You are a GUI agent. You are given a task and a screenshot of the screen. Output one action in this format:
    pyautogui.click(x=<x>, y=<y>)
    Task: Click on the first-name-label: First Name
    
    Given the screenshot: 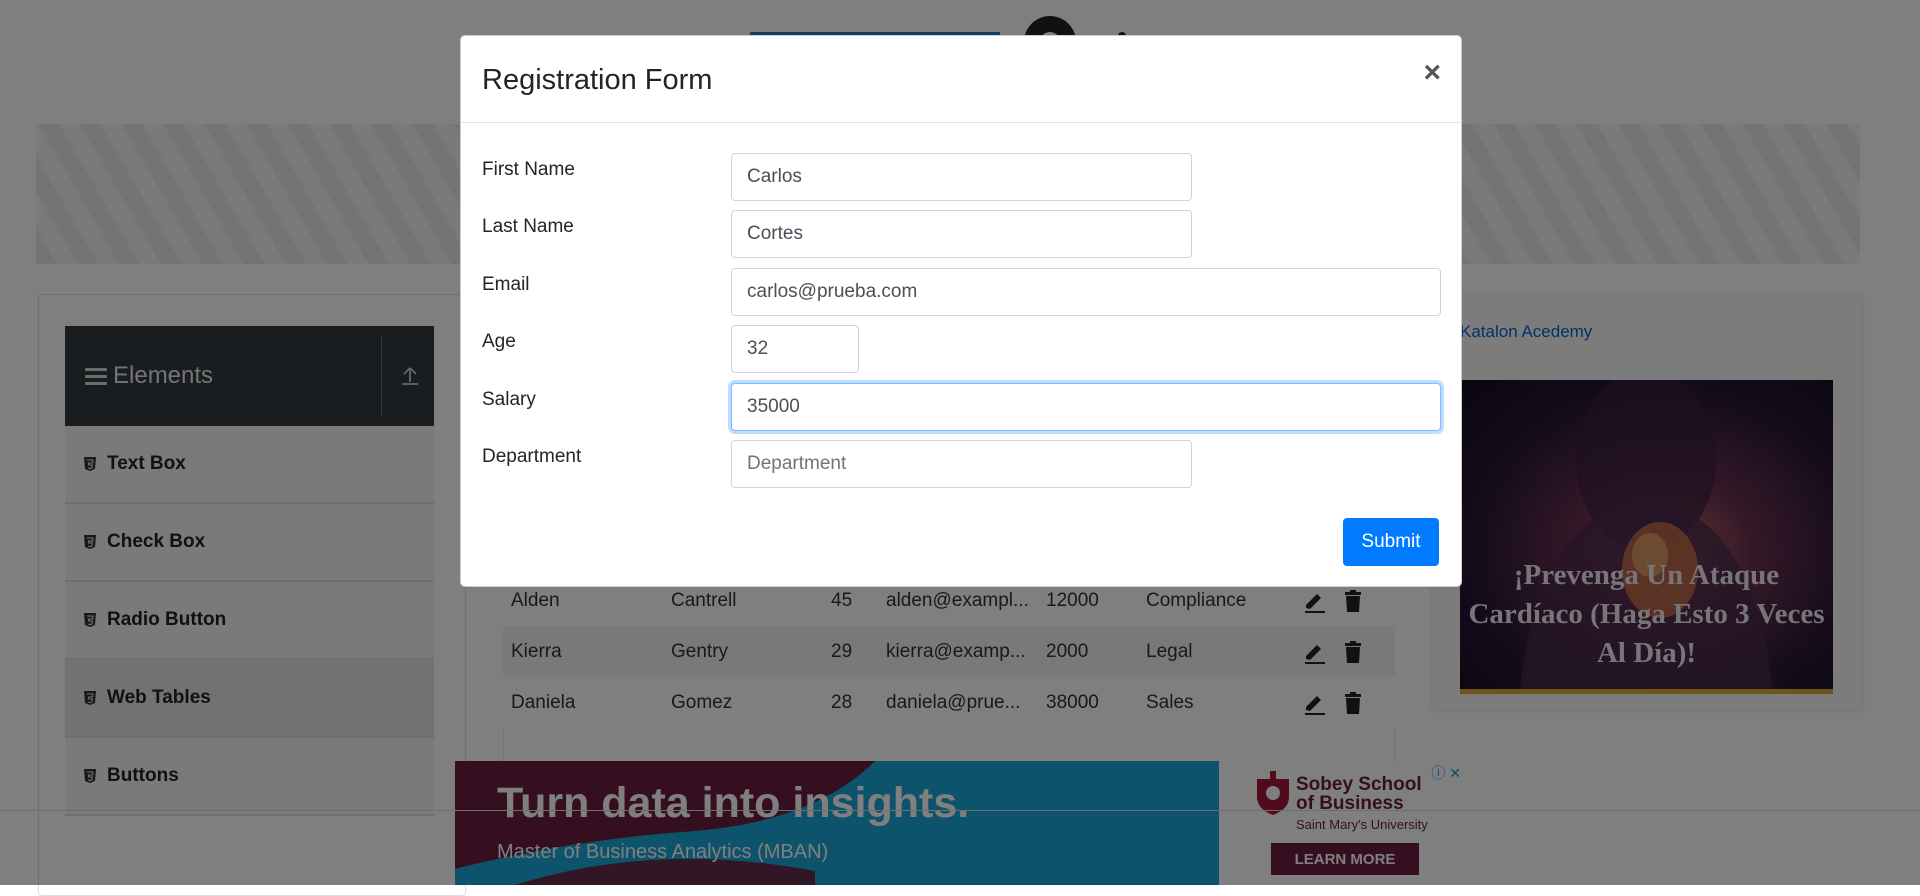 What is the action you would take?
    pyautogui.click(x=528, y=169)
    